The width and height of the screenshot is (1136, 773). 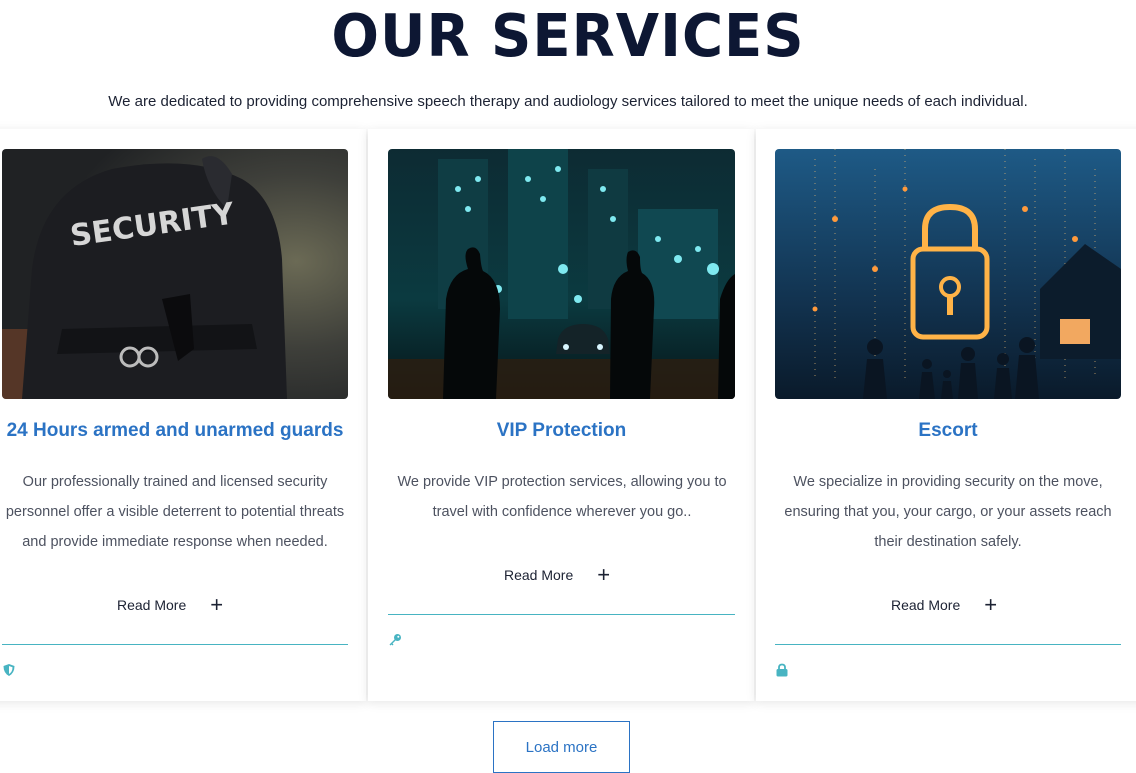 I want to click on page-title: OUR SERVICES, so click(x=568, y=36).